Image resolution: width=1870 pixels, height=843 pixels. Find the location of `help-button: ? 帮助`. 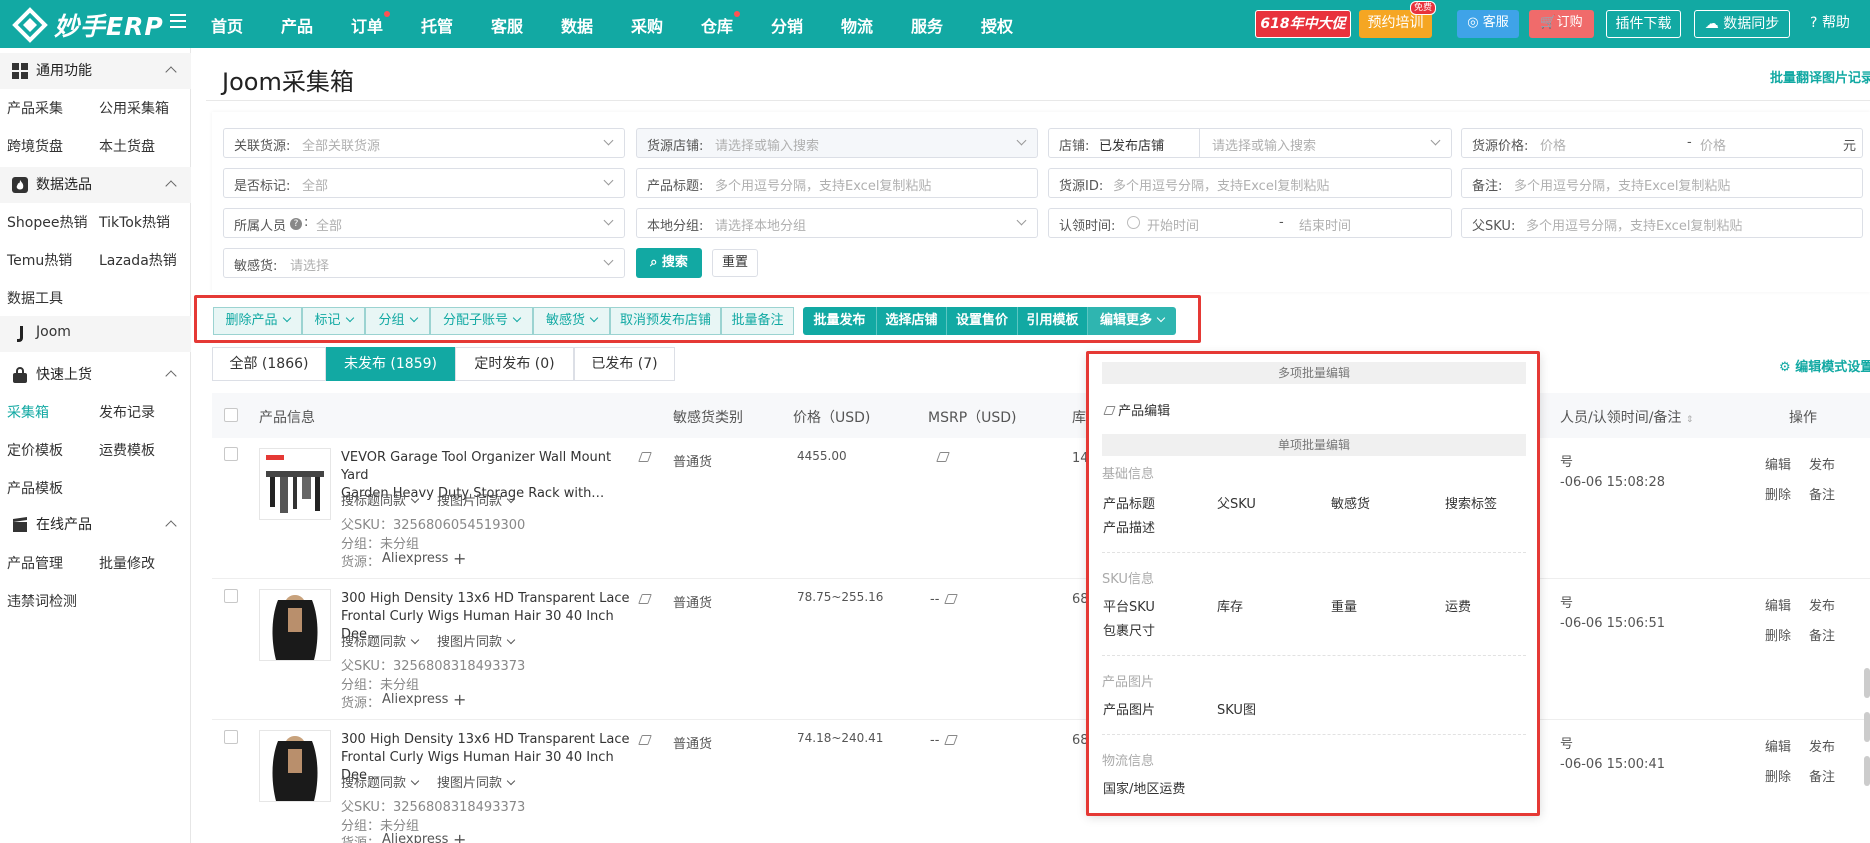

help-button: ? 帮助 is located at coordinates (1830, 24).